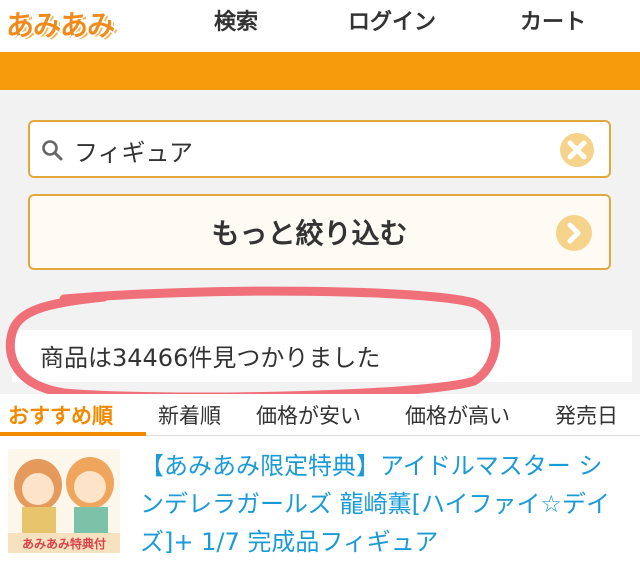  I want to click on refine-search-label: もっと絞り込む, so click(309, 233).